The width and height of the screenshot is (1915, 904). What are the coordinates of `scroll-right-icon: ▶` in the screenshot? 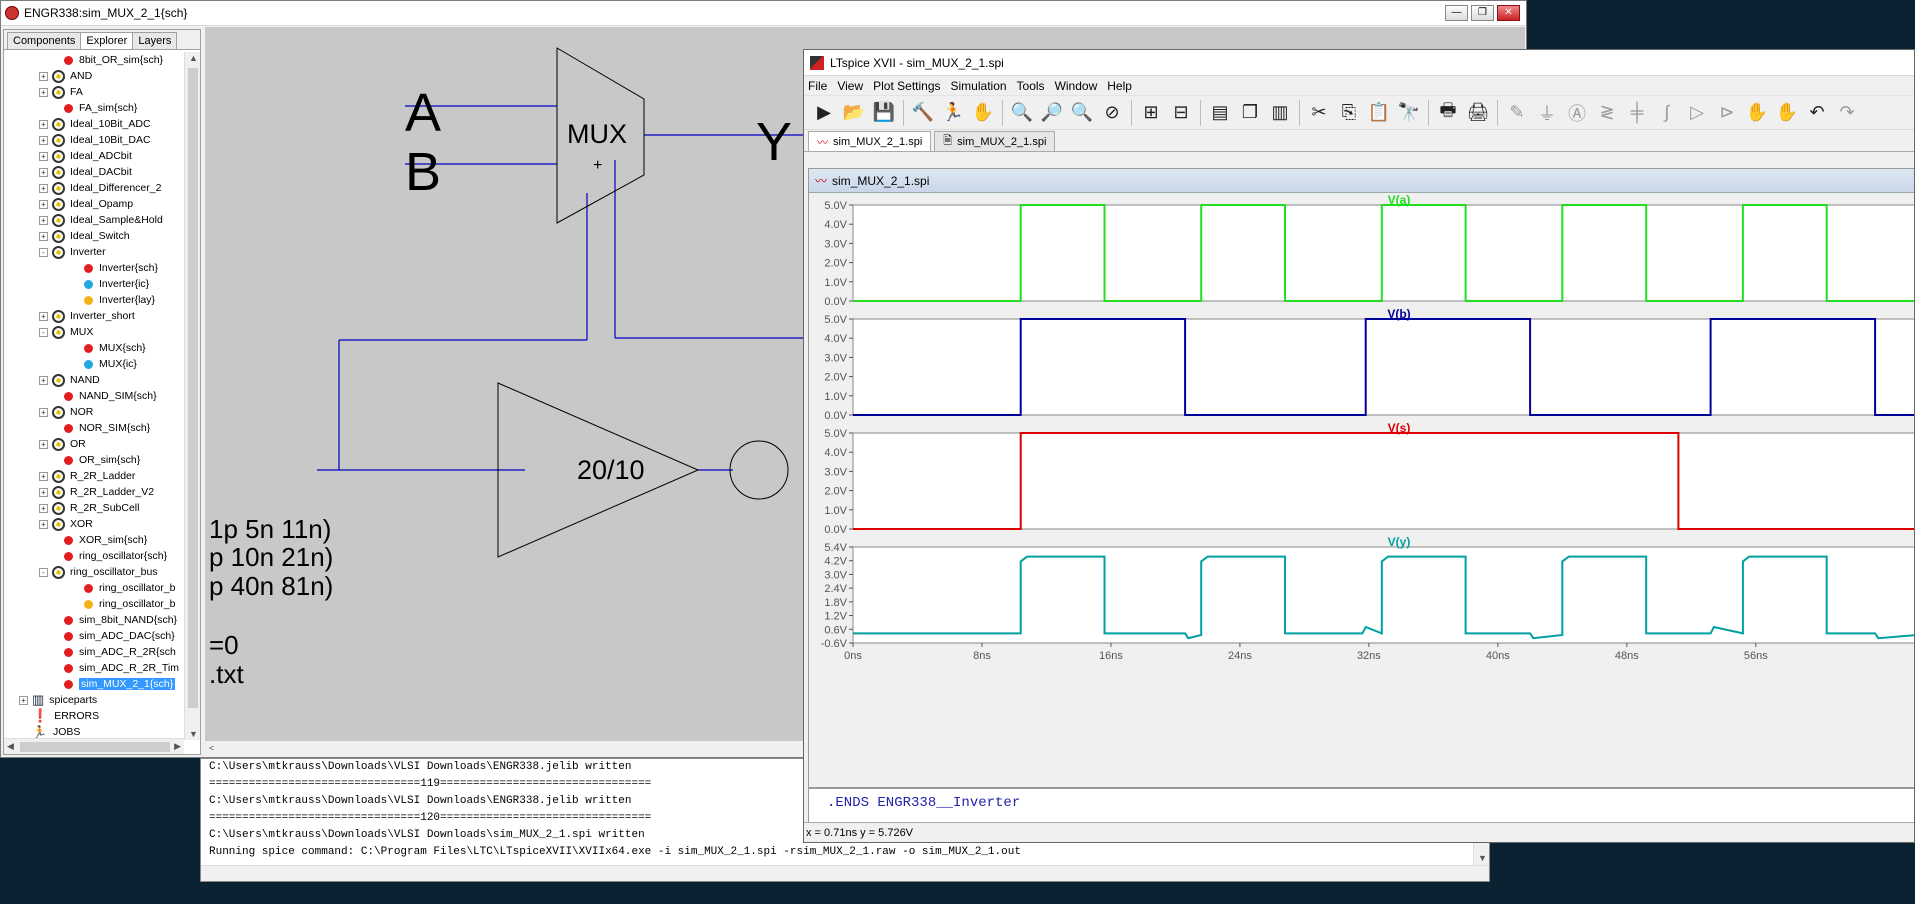 It's located at (177, 746).